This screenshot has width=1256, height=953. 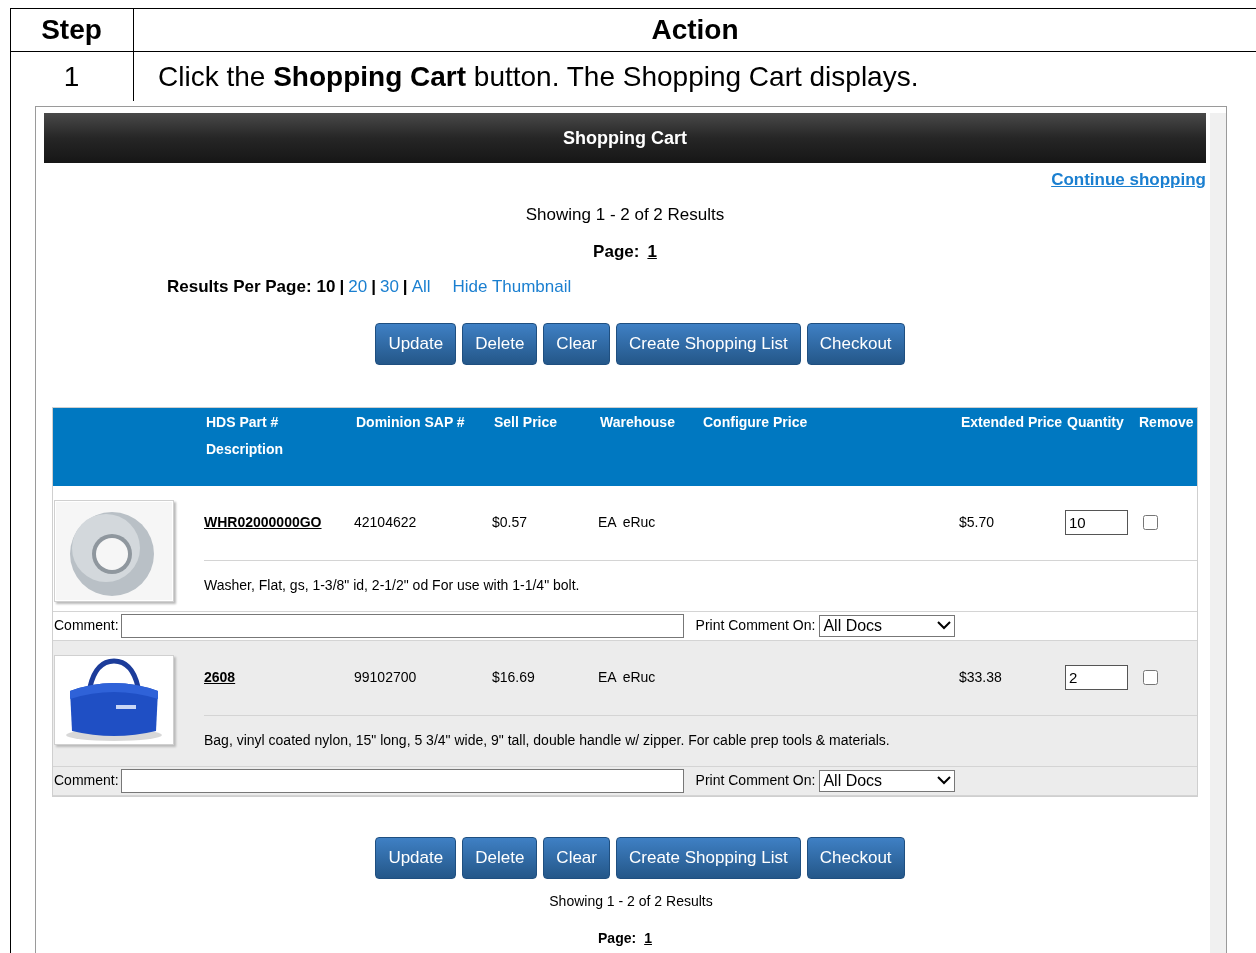 What do you see at coordinates (243, 422) in the screenshot?
I see `column-header: HDS Part #` at bounding box center [243, 422].